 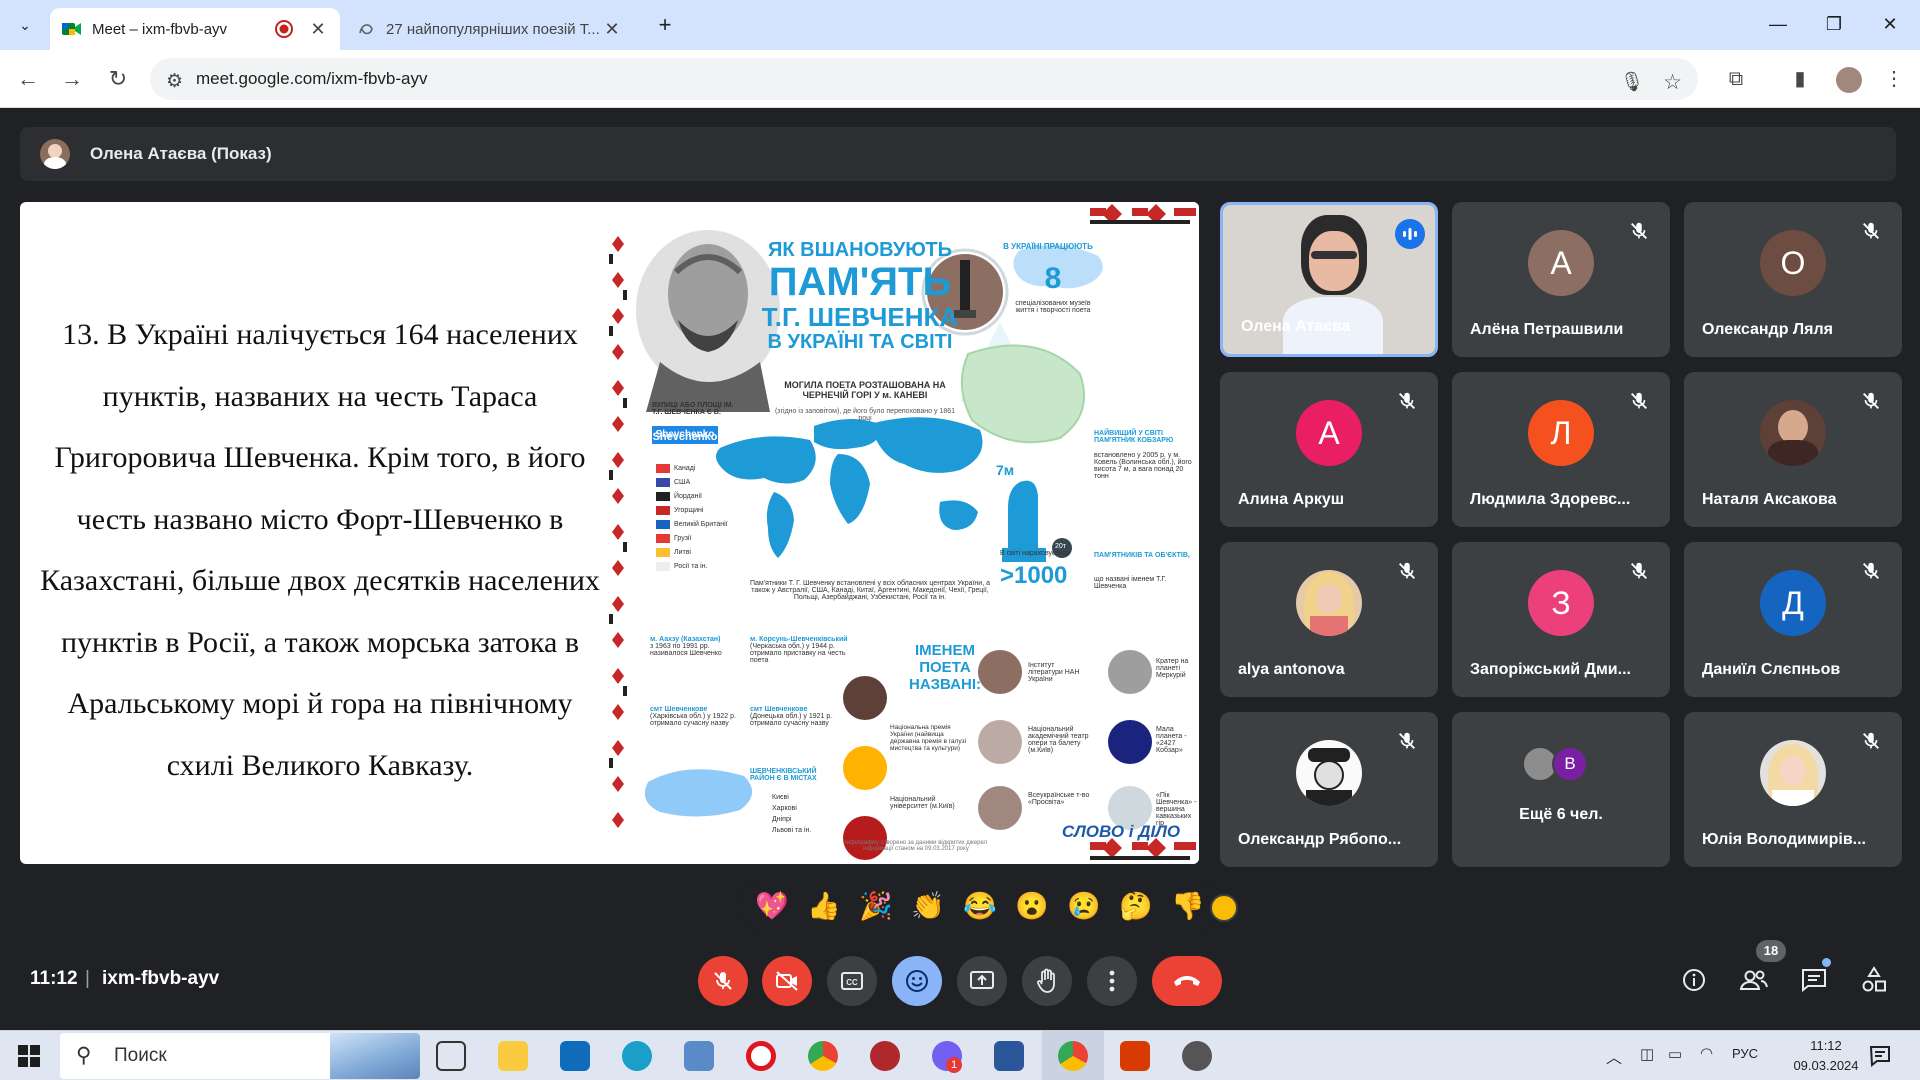 I want to click on reaction-thumbs-up: 👍, so click(x=824, y=906).